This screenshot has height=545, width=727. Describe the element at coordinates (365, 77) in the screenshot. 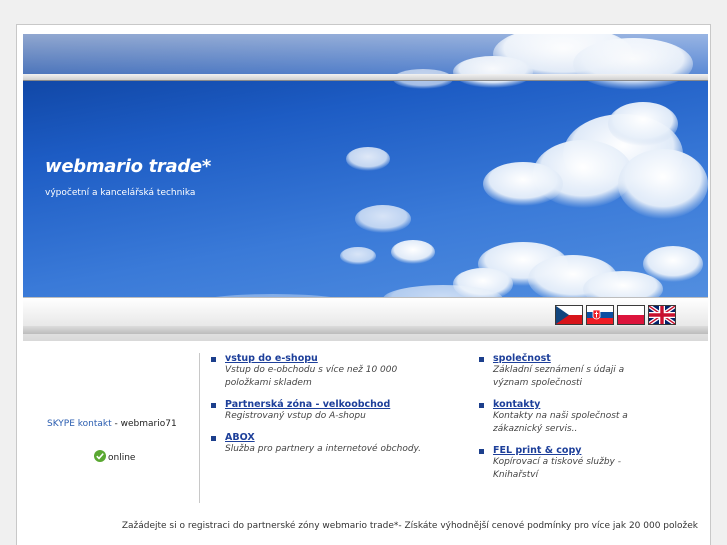

I see `header-top-stripe` at that location.